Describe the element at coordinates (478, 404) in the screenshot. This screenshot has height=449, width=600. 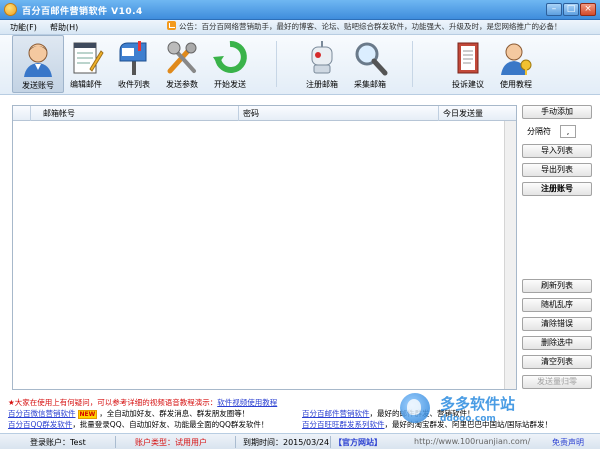
I see `watermark-title: 多多软件站` at that location.